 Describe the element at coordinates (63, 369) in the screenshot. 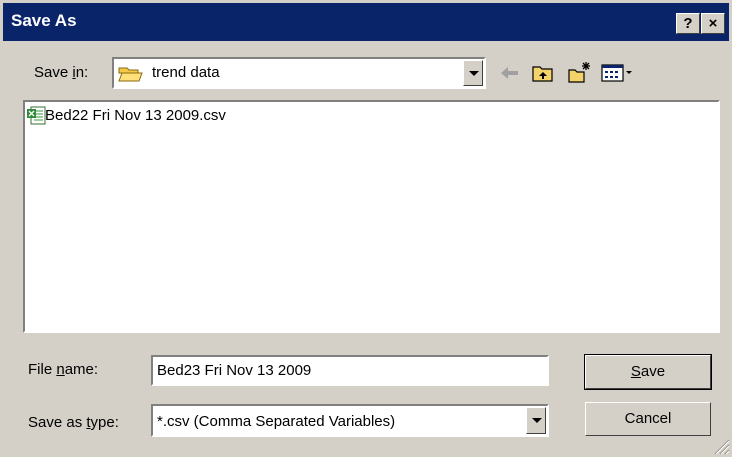

I see `file-name-label: File name:` at that location.